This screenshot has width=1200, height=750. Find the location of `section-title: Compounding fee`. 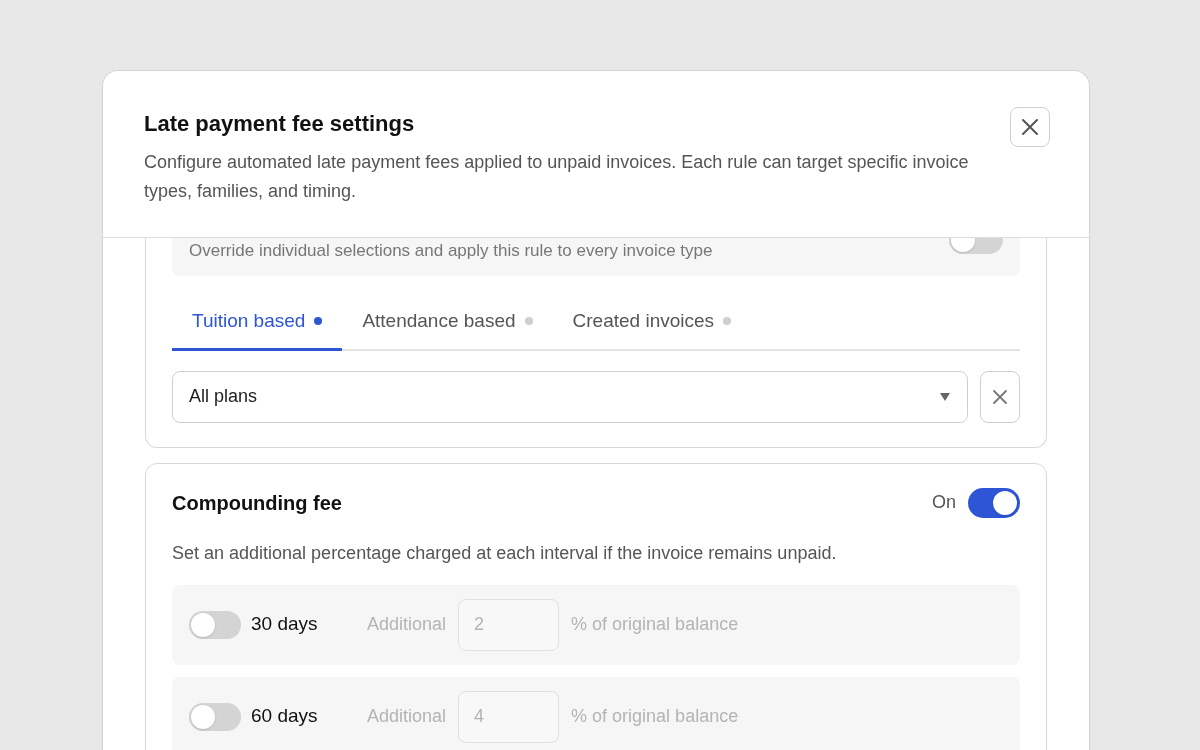

section-title: Compounding fee is located at coordinates (257, 503).